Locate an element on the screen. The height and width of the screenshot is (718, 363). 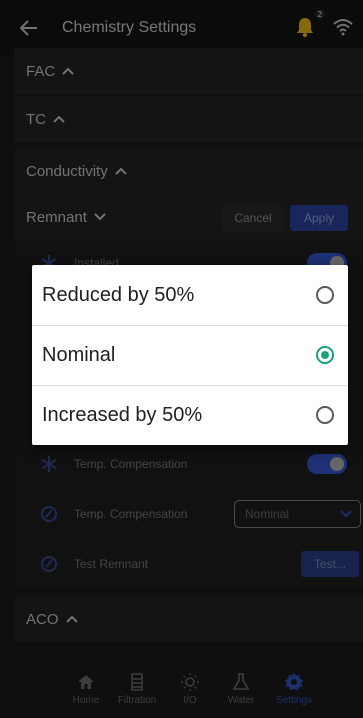
option-increased: Increased by 50% is located at coordinates (190, 415).